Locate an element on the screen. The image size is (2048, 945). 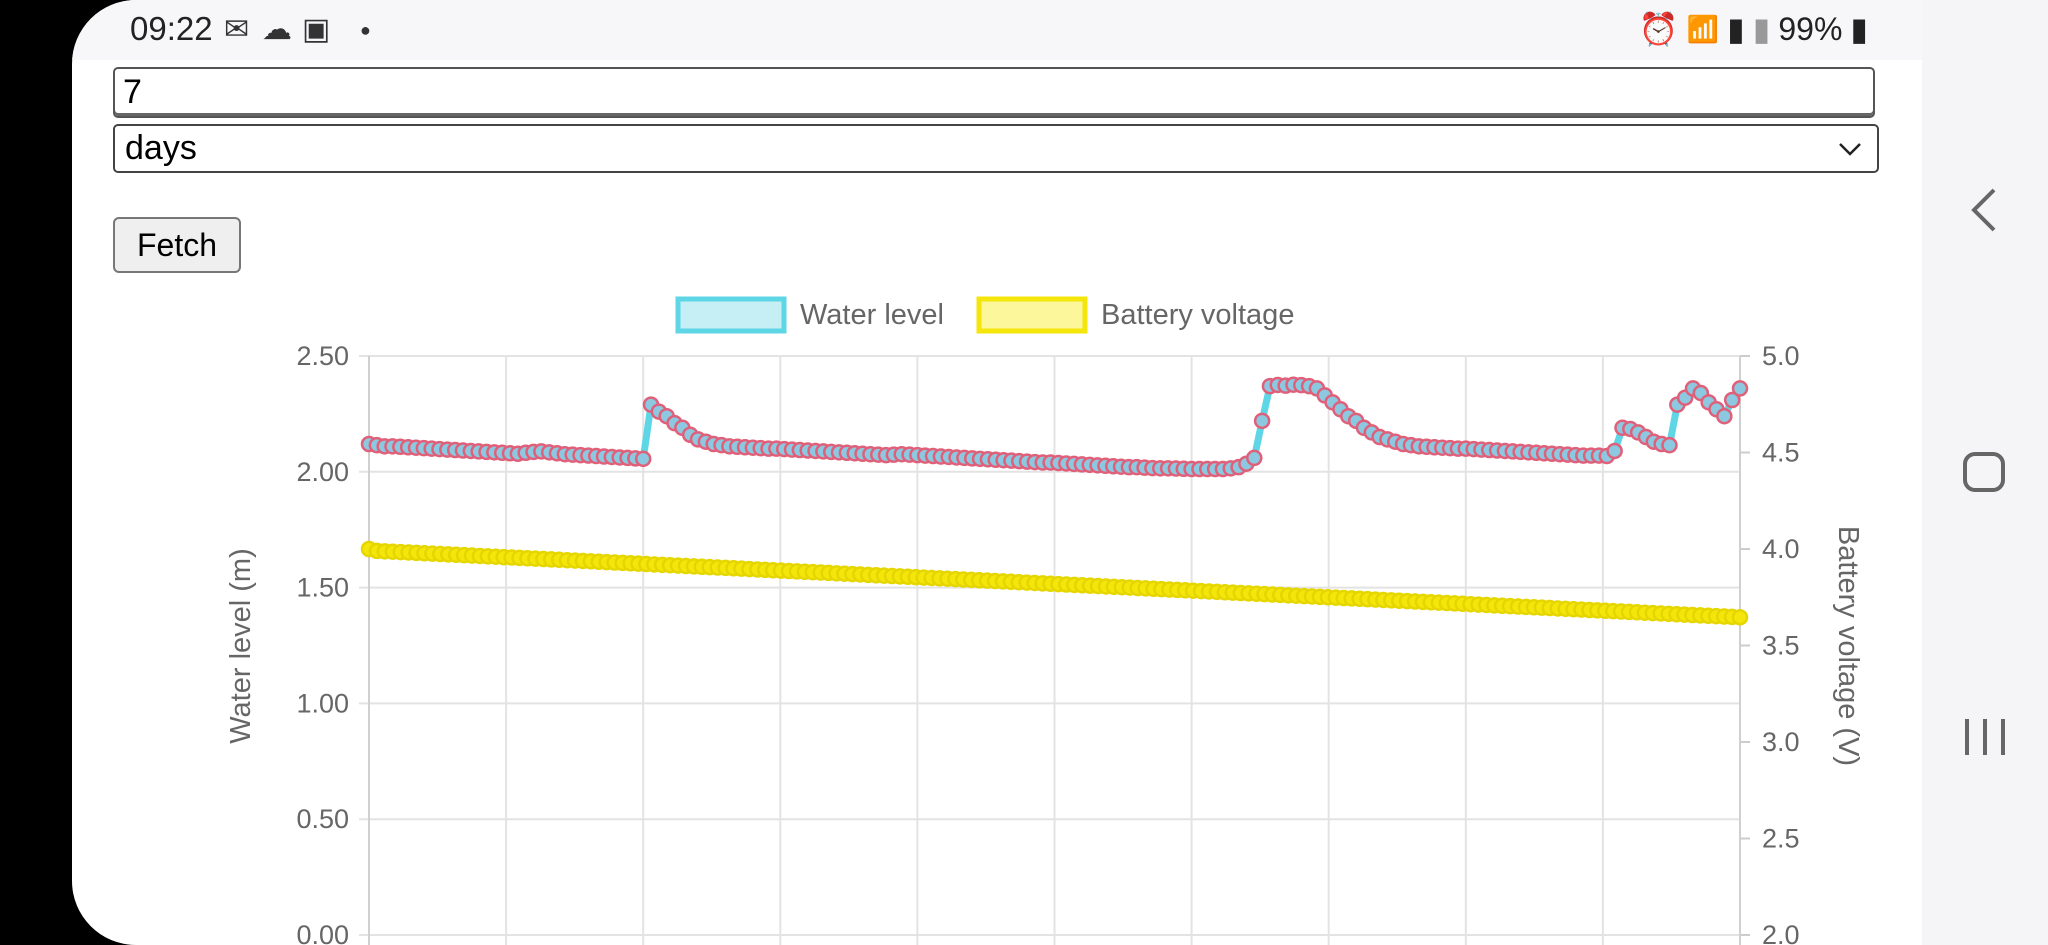
legend-label: Water level is located at coordinates (872, 315).